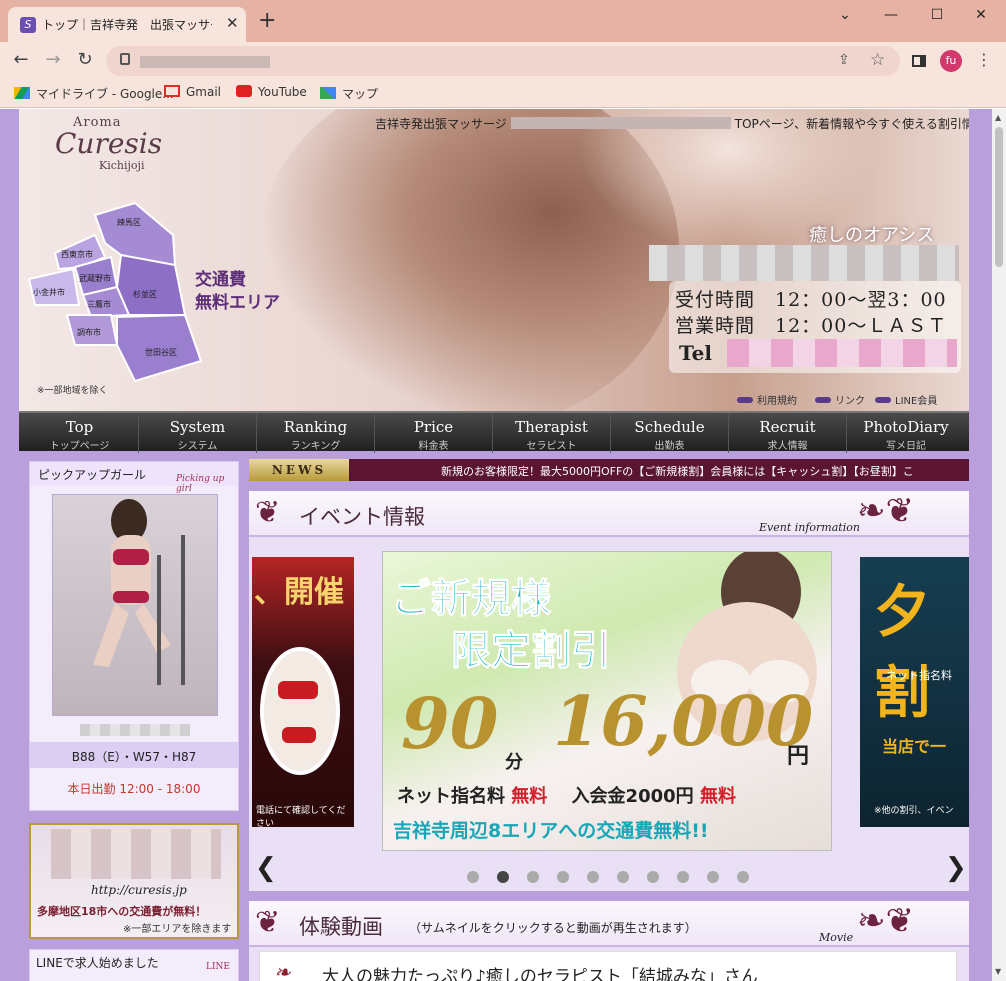  Describe the element at coordinates (998, 971) in the screenshot. I see `scroll-down-icon: ▼` at that location.